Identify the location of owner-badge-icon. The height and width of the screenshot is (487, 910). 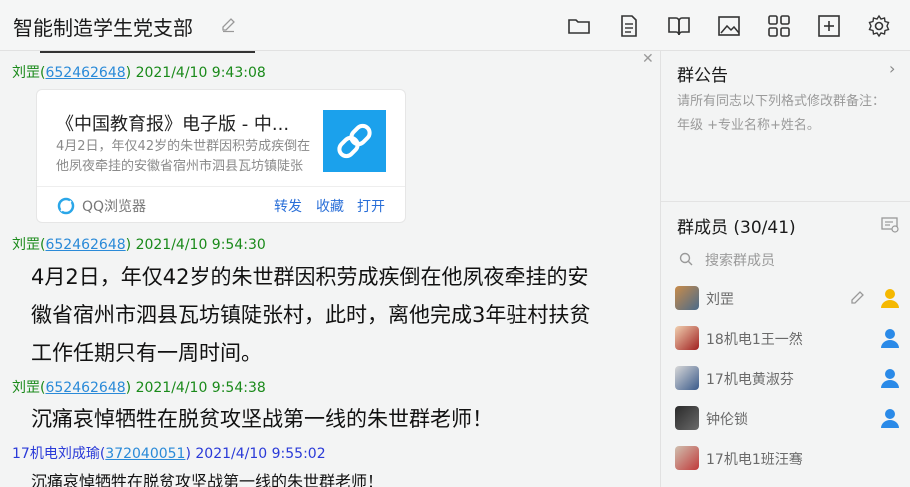
(890, 298).